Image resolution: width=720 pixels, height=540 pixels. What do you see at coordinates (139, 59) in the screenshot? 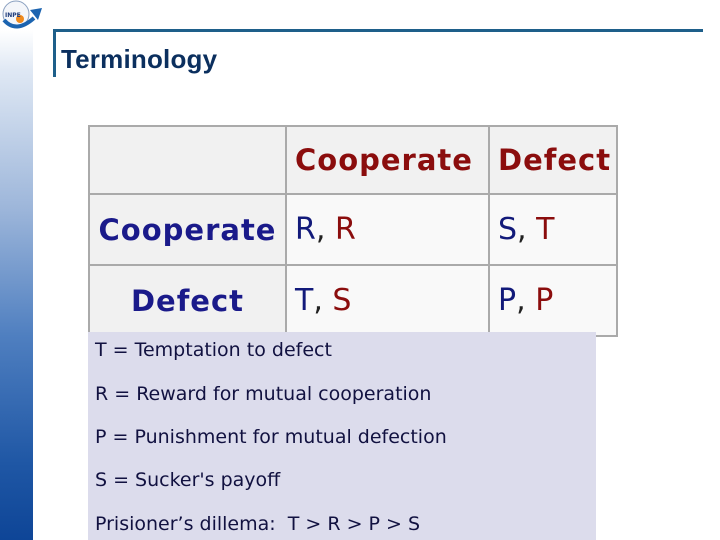
I see `slide-title: Terminology` at bounding box center [139, 59].